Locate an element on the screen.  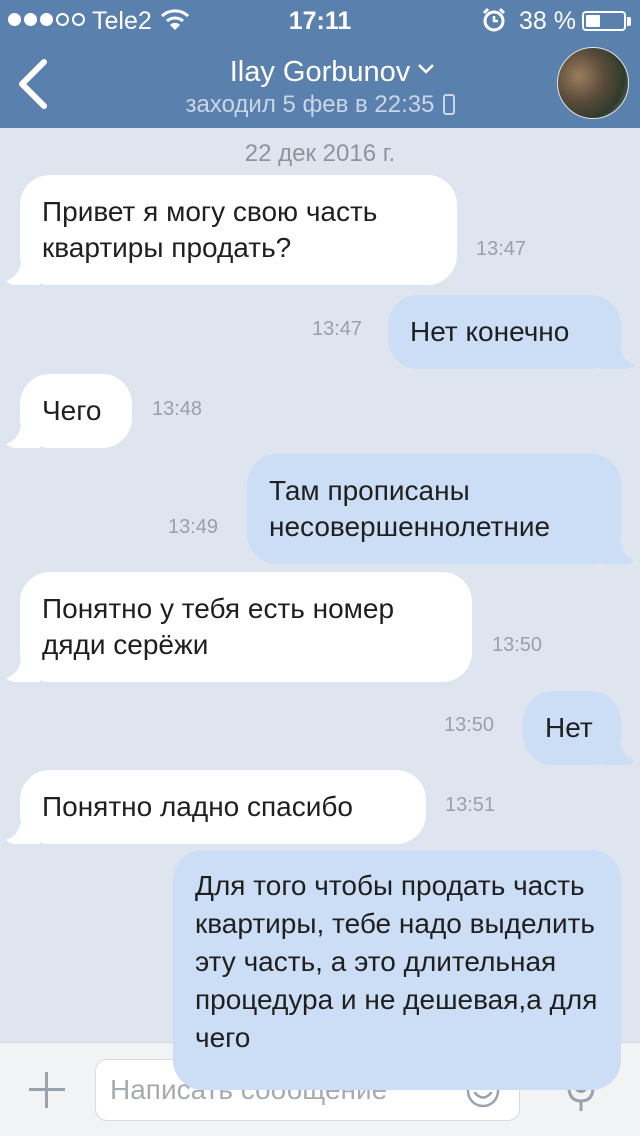
message-bubble: Нет конечно is located at coordinates (504, 332).